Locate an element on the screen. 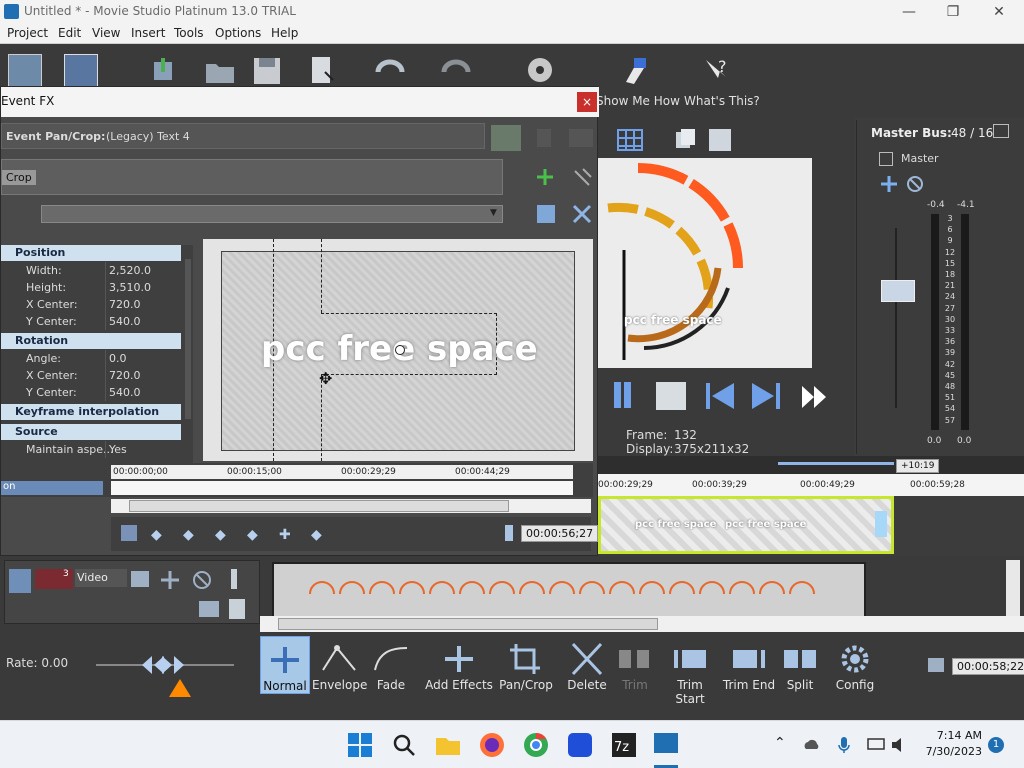  show-me-how-icon is located at coordinates (635, 71).